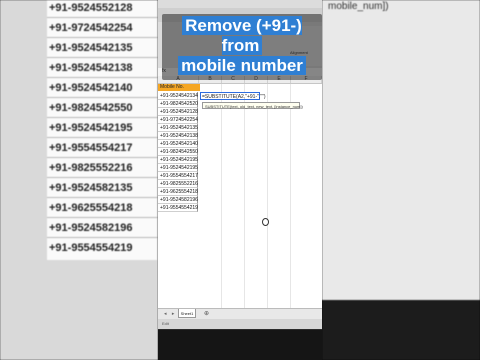 This screenshot has height=360, width=480. I want to click on background-number: +91-9825552216, so click(91, 168).